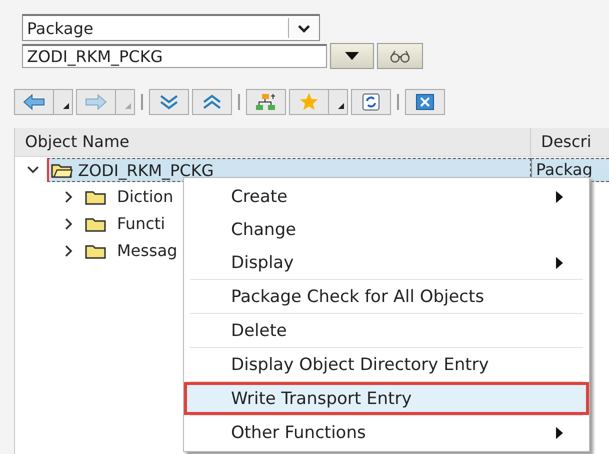 This screenshot has height=454, width=609. What do you see at coordinates (141, 223) in the screenshot?
I see `tree-node: Functi` at bounding box center [141, 223].